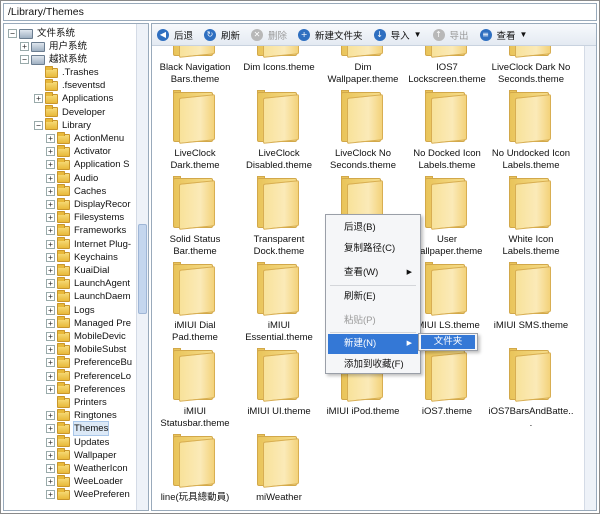  Describe the element at coordinates (77, 442) in the screenshot. I see `tree-item: + Updates` at that location.